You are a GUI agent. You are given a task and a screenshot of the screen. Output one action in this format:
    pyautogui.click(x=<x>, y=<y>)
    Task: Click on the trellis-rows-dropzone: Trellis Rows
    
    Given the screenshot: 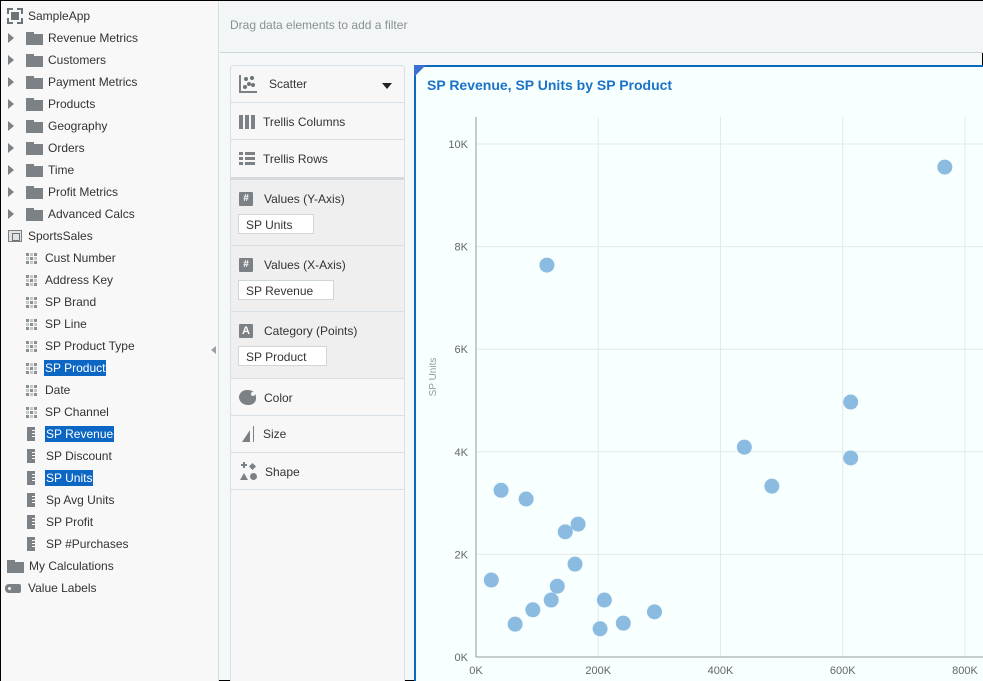 What is the action you would take?
    pyautogui.click(x=317, y=160)
    